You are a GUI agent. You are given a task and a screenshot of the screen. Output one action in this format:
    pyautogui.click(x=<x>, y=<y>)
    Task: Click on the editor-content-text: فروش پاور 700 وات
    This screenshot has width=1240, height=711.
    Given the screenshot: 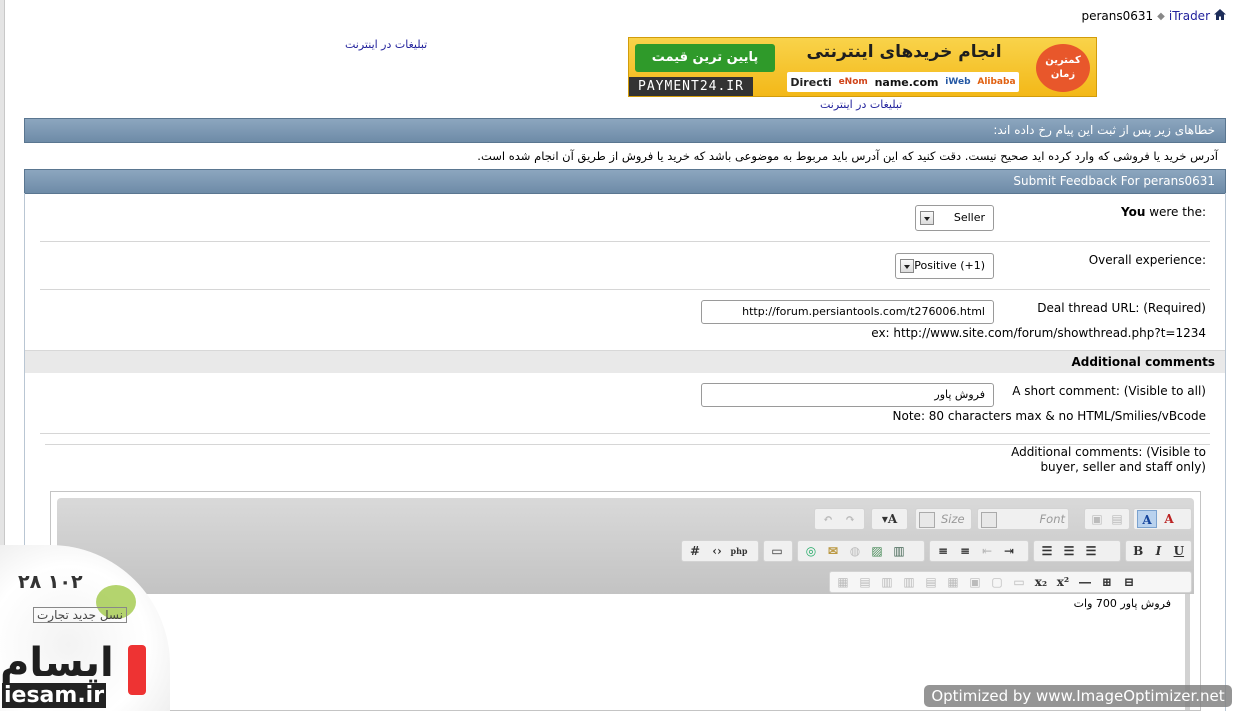 What is the action you would take?
    pyautogui.click(x=1122, y=603)
    